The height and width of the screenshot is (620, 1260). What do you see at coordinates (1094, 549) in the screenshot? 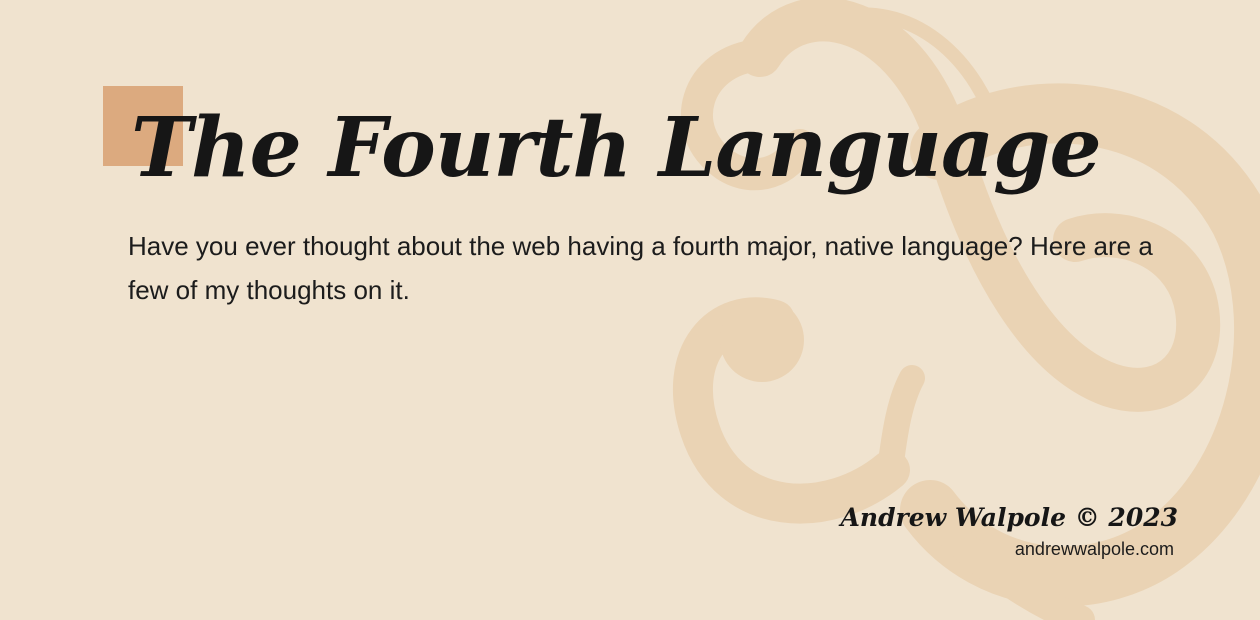
I see `website-url: andrewwalpole.com` at bounding box center [1094, 549].